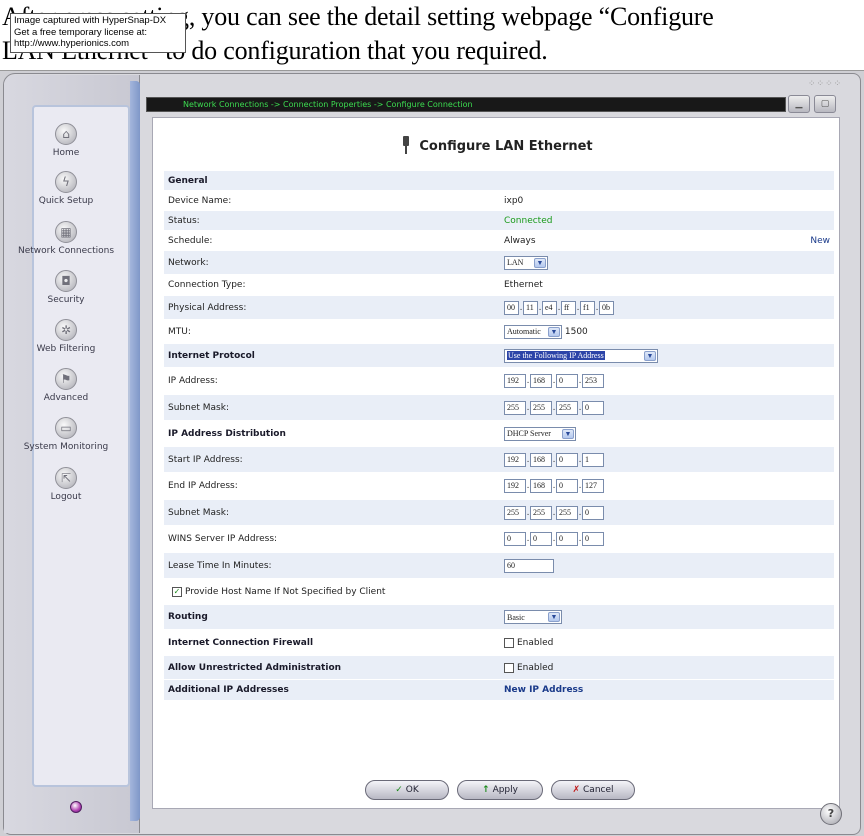 The image size is (864, 836). I want to click on schedule-new-link: New, so click(820, 240).